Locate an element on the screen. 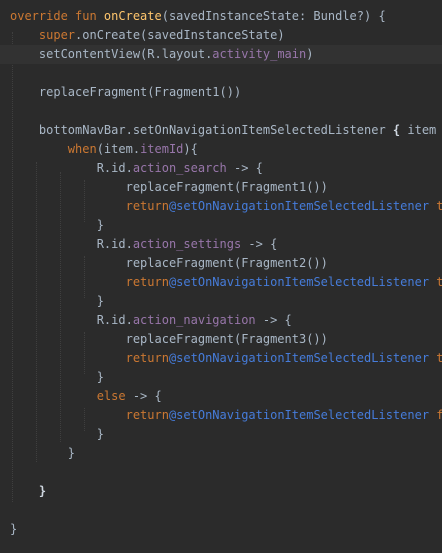  code-token: .onCreate(savedInstanceState) is located at coordinates (180, 35).